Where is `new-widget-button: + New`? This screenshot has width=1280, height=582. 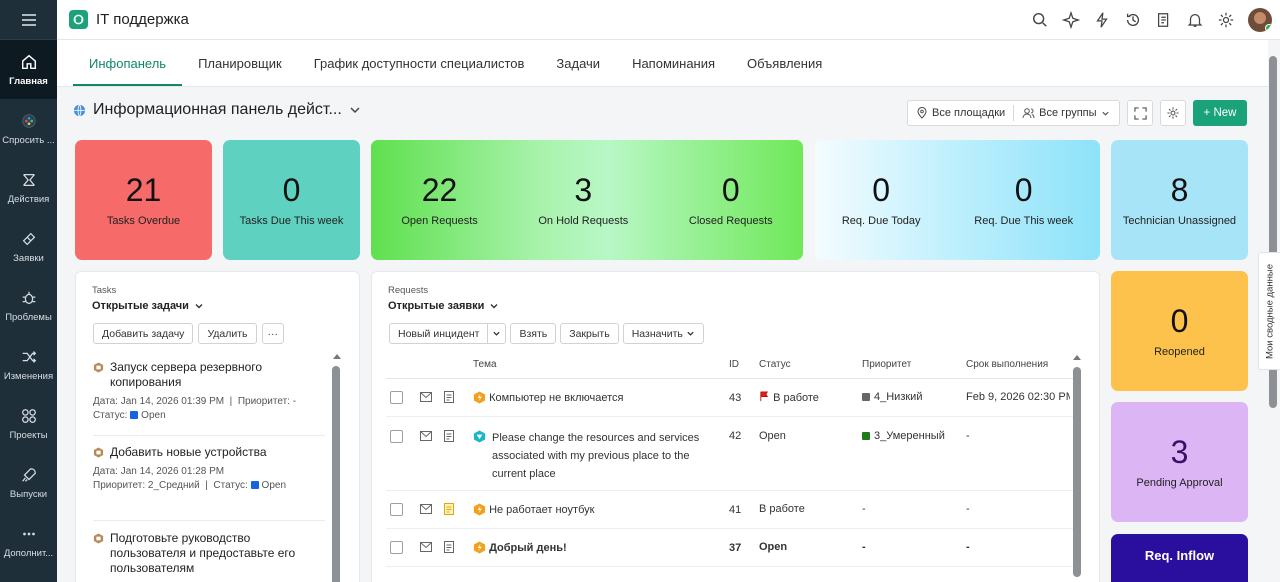 new-widget-button: + New is located at coordinates (1220, 113).